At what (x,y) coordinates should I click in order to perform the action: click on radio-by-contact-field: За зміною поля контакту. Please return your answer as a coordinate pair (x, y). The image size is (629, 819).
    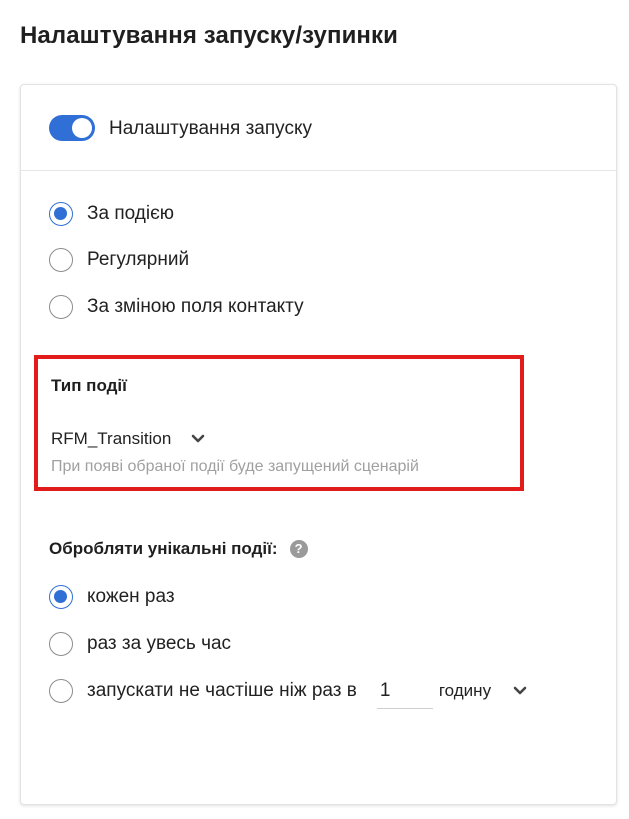
    Looking at the image, I should click on (176, 307).